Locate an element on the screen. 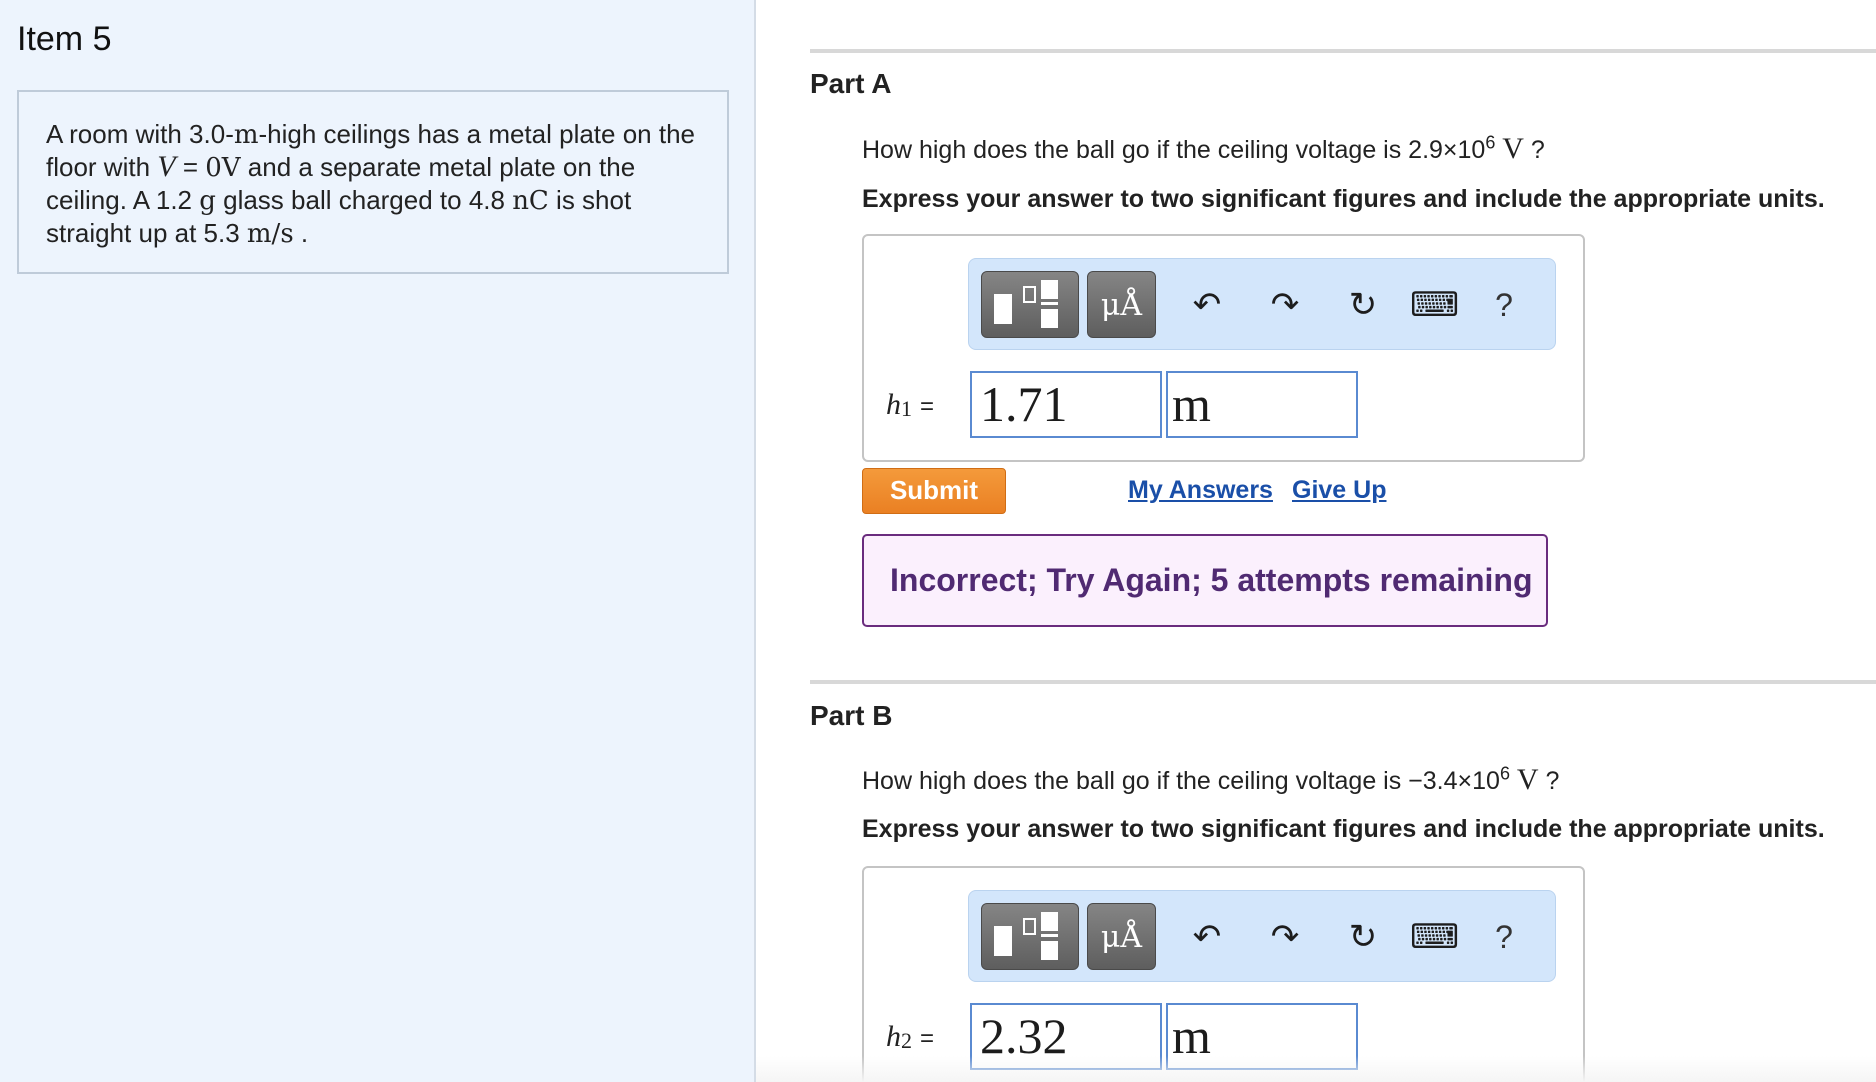  submit-button: Submit is located at coordinates (934, 491).